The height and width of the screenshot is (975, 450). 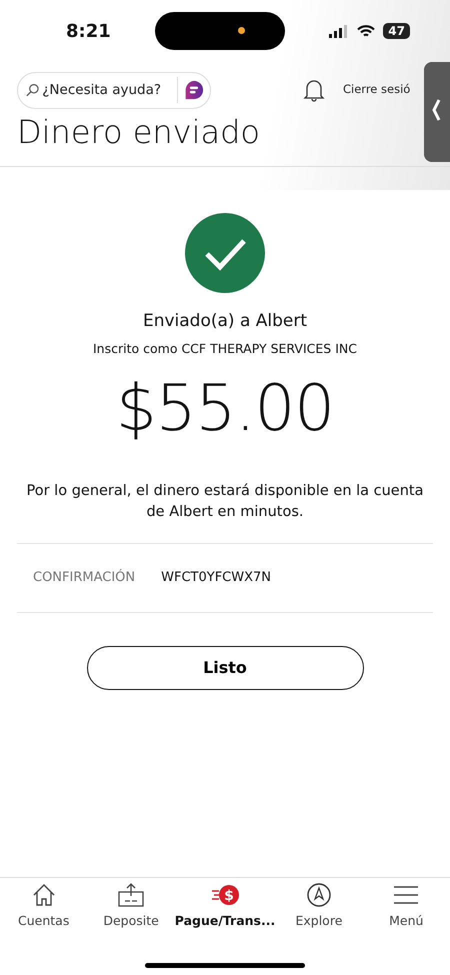 What do you see at coordinates (366, 31) in the screenshot?
I see `wifi-icon` at bounding box center [366, 31].